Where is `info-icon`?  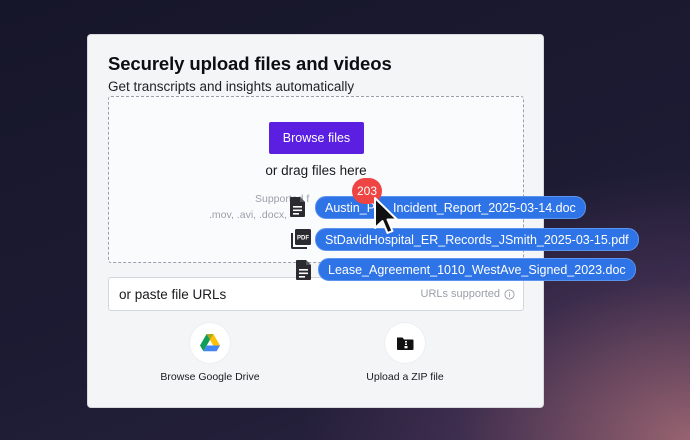
info-icon is located at coordinates (509, 294).